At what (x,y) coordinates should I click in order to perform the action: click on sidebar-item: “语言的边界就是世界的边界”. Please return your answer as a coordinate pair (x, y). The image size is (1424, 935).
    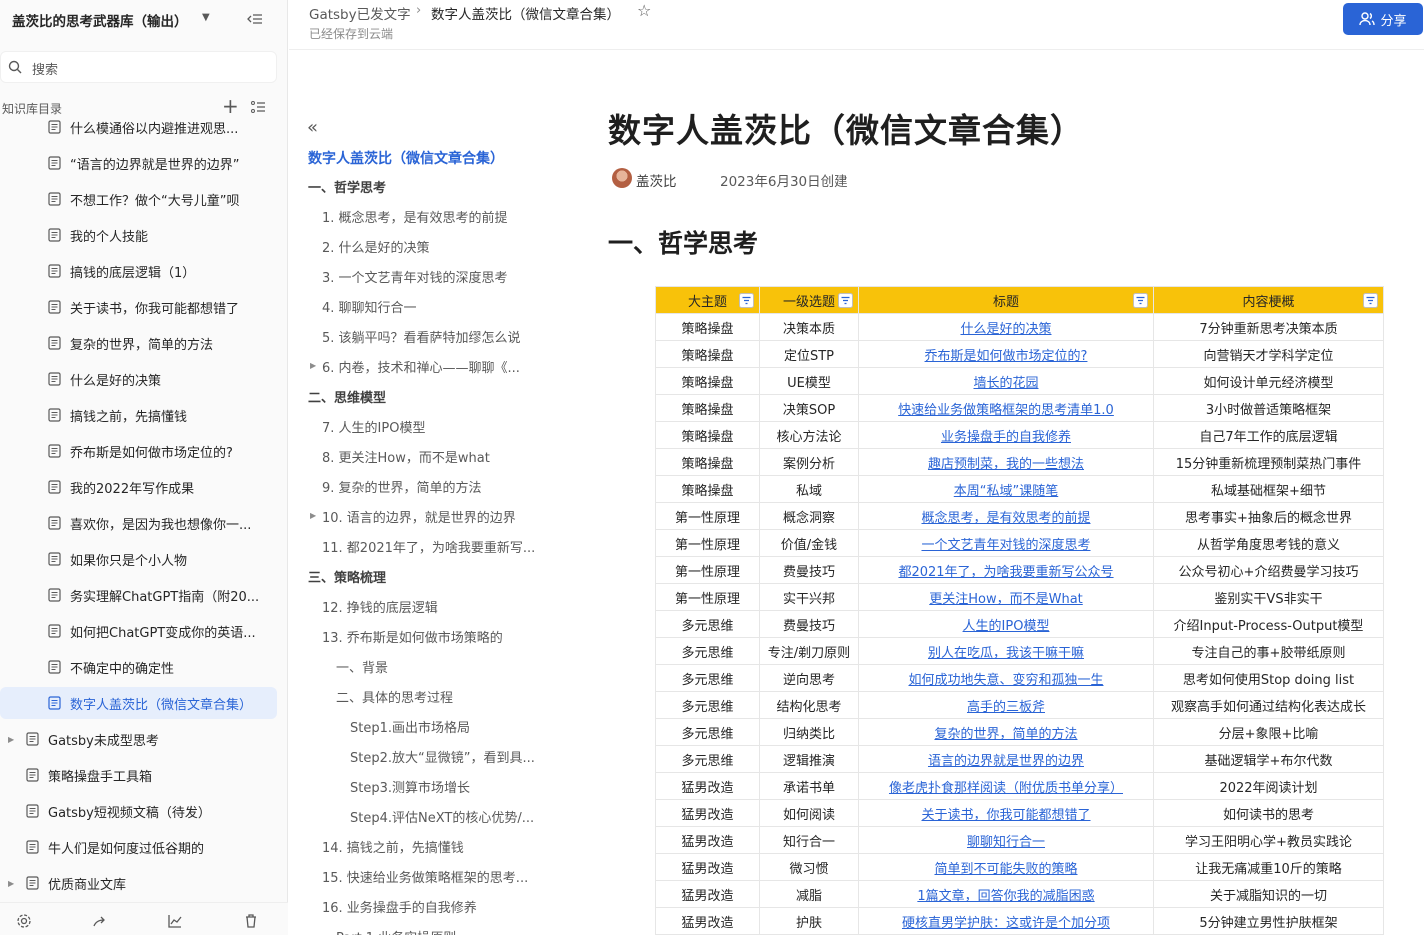
    Looking at the image, I should click on (138, 163).